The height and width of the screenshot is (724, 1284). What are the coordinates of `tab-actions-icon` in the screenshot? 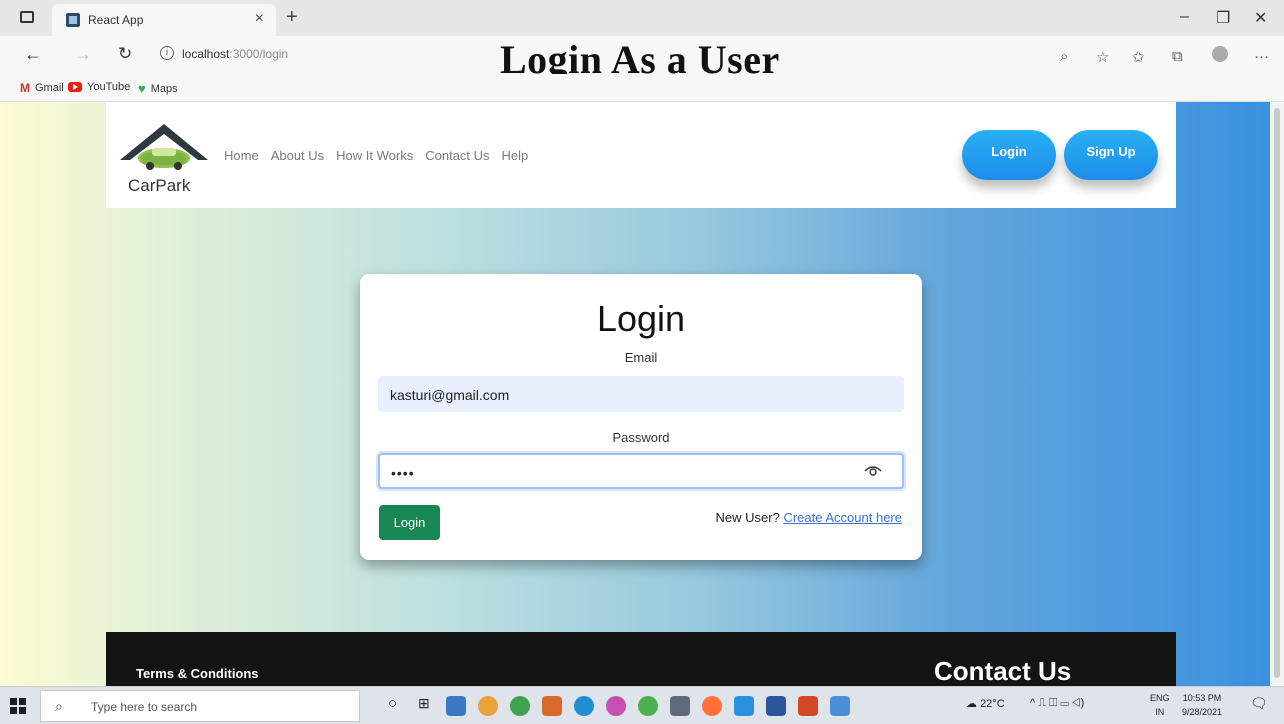 It's located at (27, 17).